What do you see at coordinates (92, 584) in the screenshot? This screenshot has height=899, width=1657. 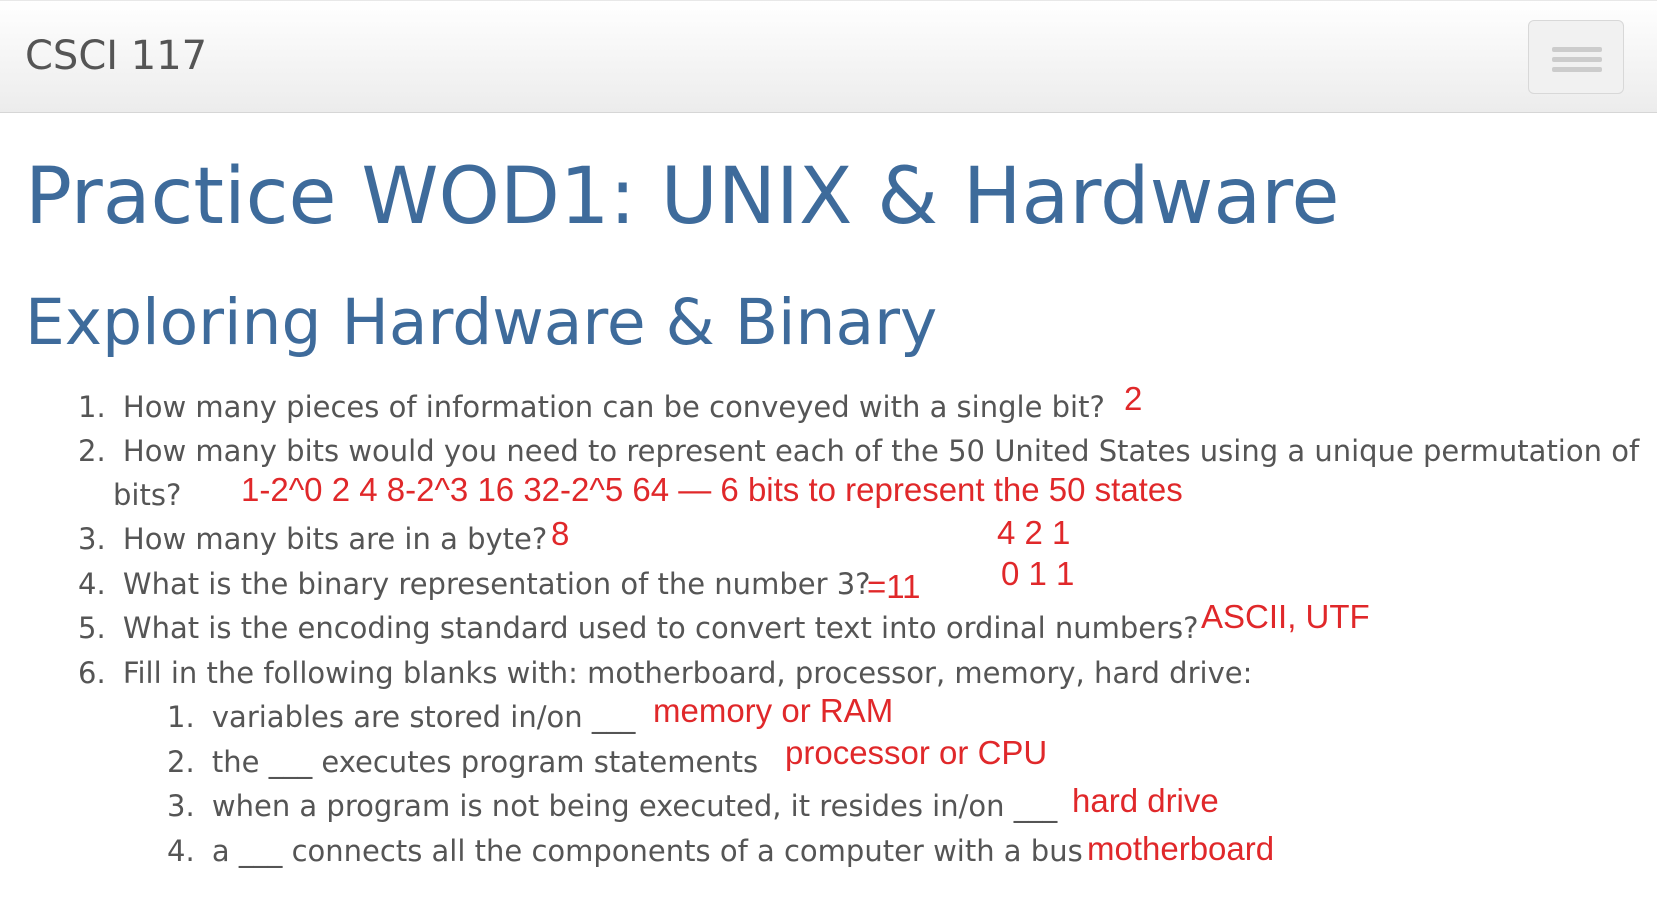 I see `question-number: 4.` at bounding box center [92, 584].